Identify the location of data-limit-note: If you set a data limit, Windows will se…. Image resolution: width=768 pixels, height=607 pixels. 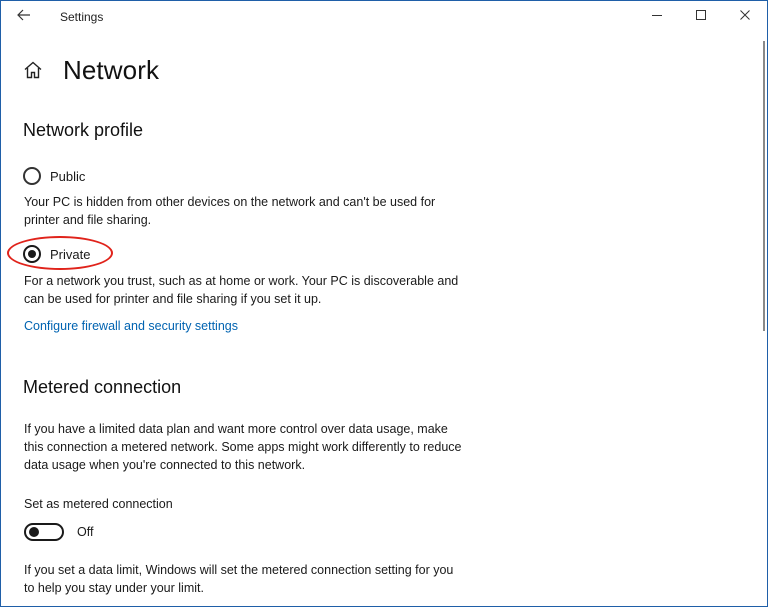
(239, 579).